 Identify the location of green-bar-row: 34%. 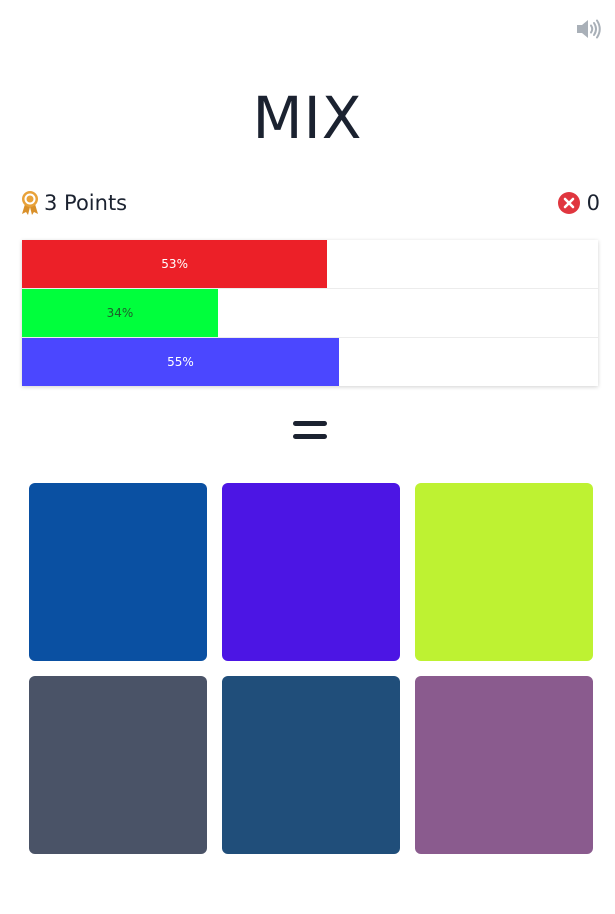
(310, 313).